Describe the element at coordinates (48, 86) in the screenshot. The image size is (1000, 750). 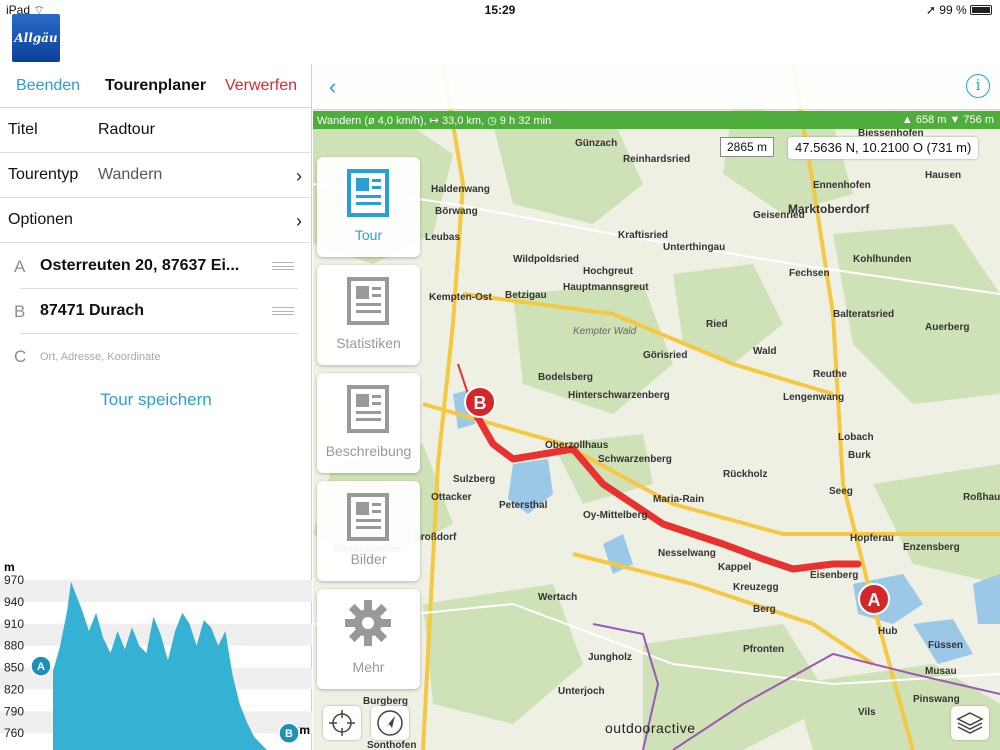
I see `end-button: Beenden` at that location.